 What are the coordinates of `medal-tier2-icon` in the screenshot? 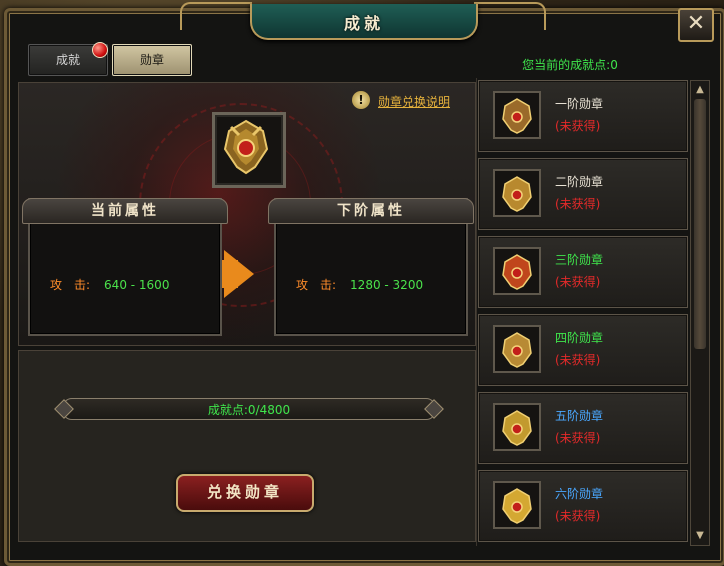 It's located at (517, 193).